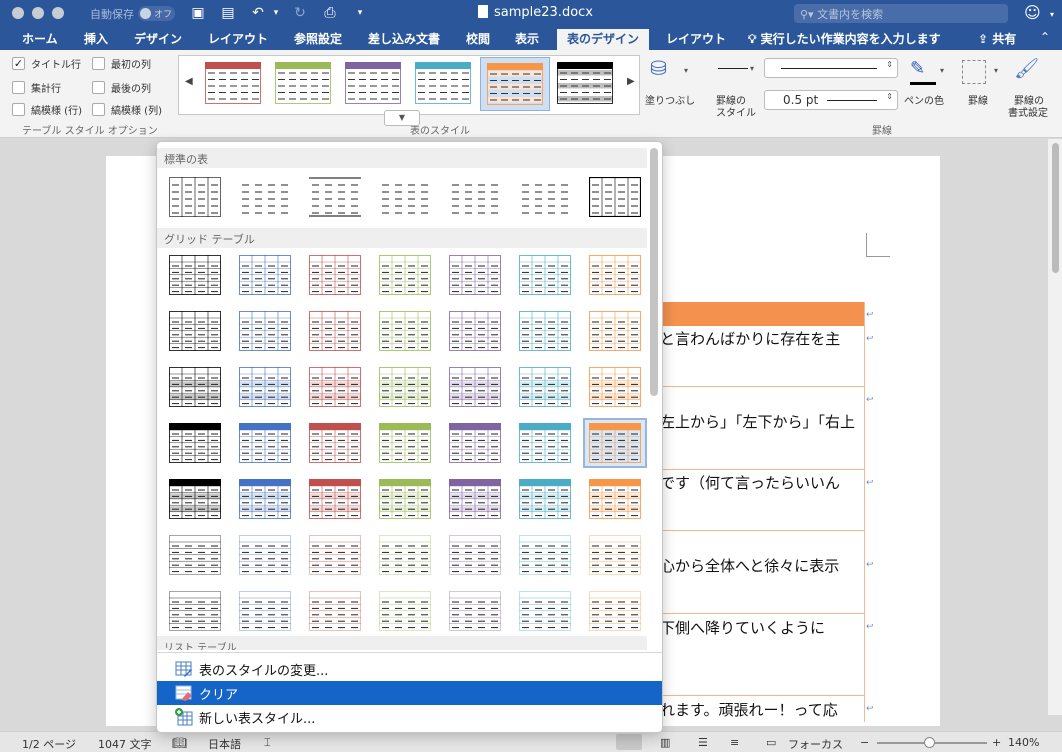 The image size is (1062, 752). Describe the element at coordinates (189, 81) in the screenshot. I see `gallery-prev-icon: ◀` at that location.